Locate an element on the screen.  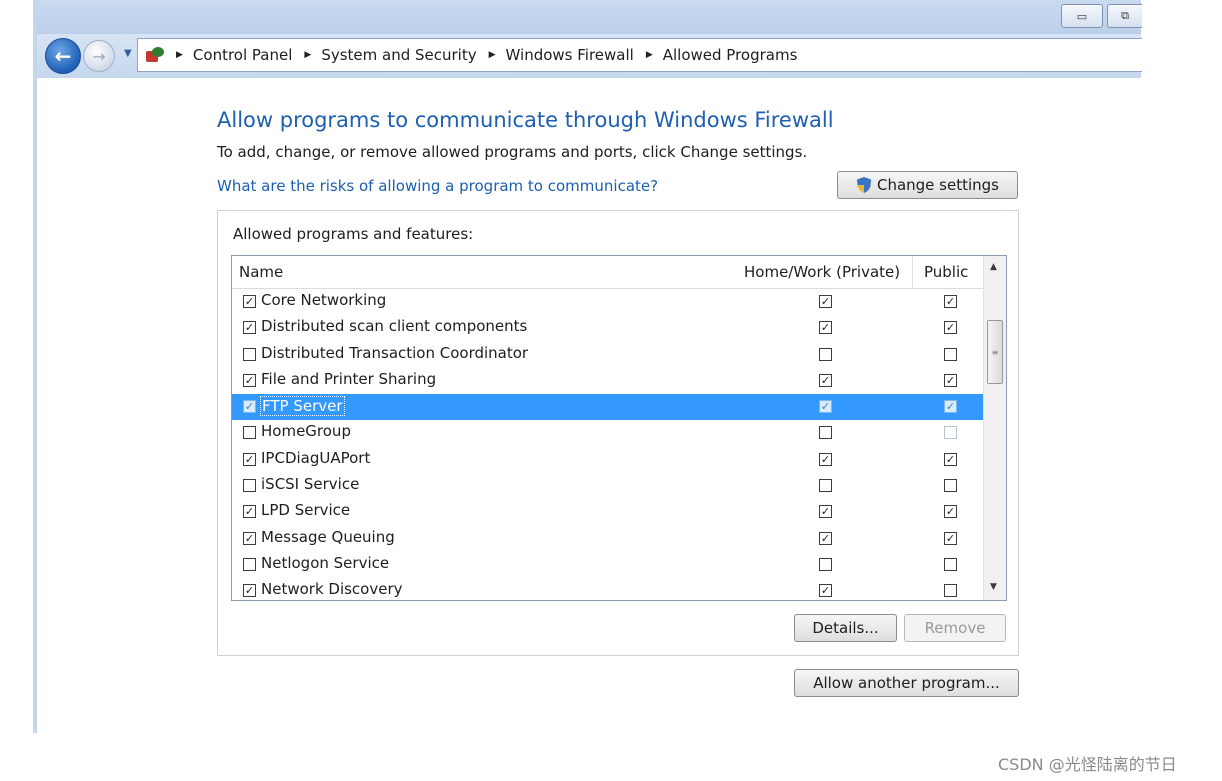
breadcrumb-windows-firewall: Windows Firewall is located at coordinates (570, 55).